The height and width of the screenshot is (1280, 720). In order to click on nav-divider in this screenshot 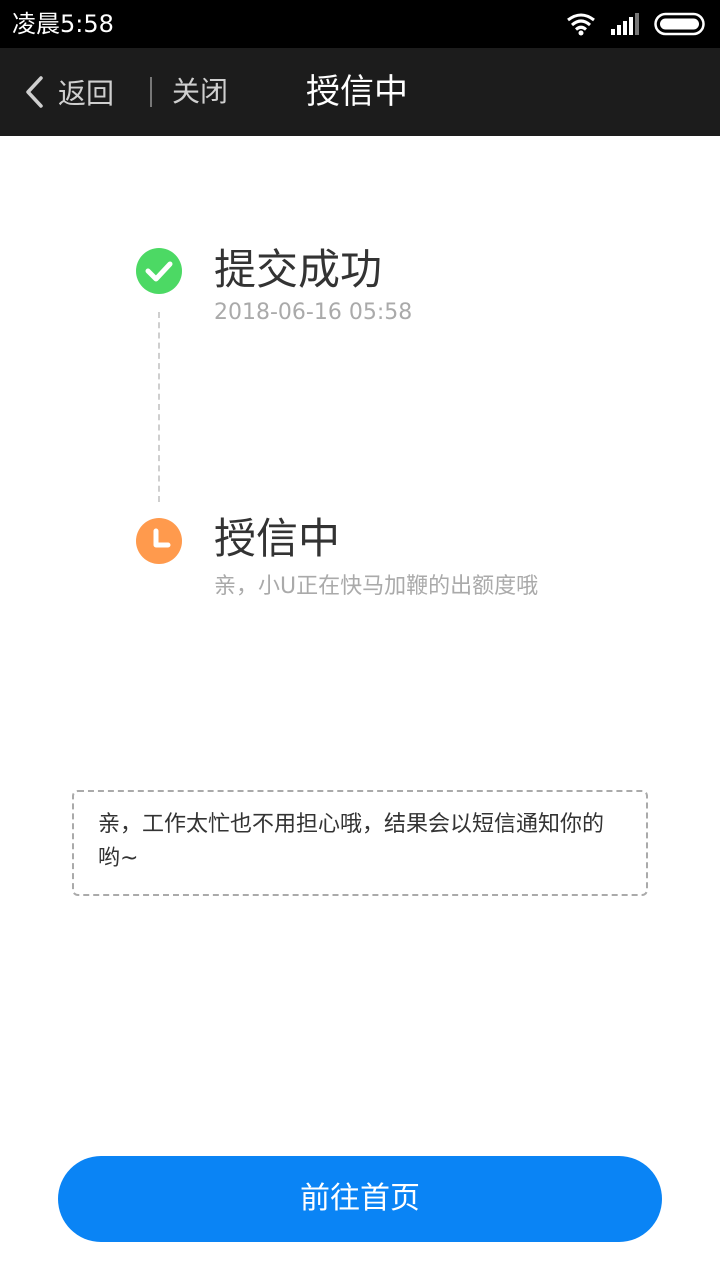, I will do `click(151, 92)`.